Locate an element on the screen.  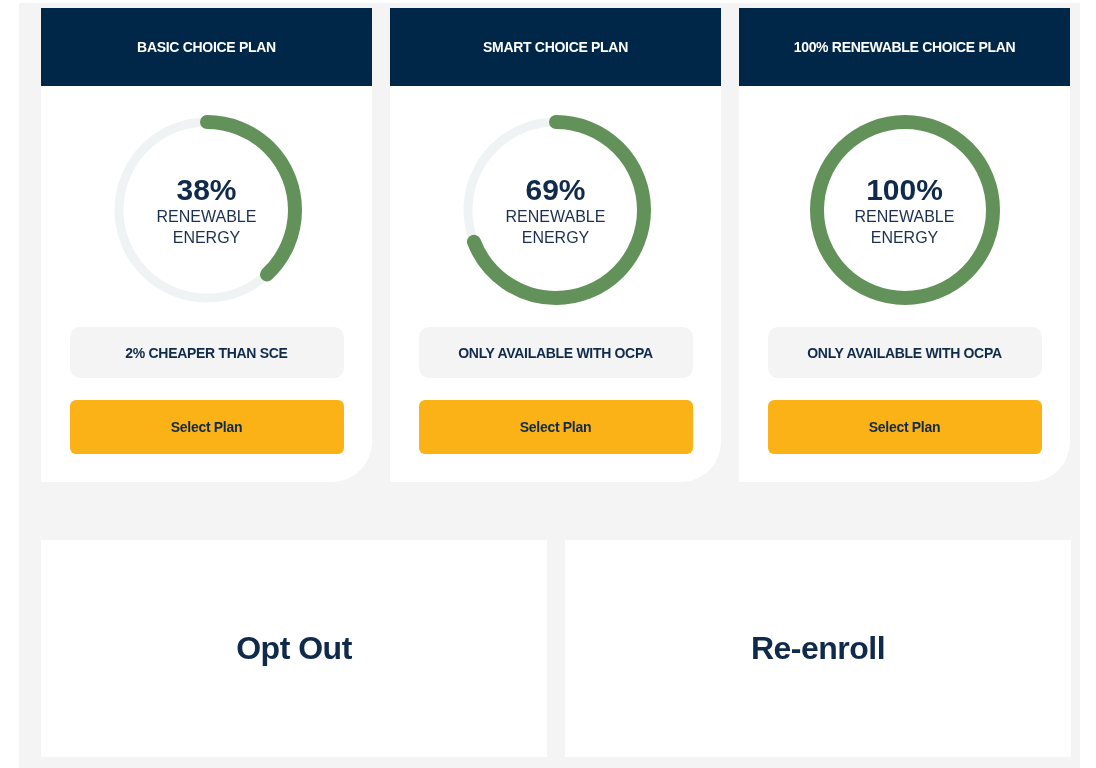
plan-title: SMART CHOICE PLAN is located at coordinates (555, 47).